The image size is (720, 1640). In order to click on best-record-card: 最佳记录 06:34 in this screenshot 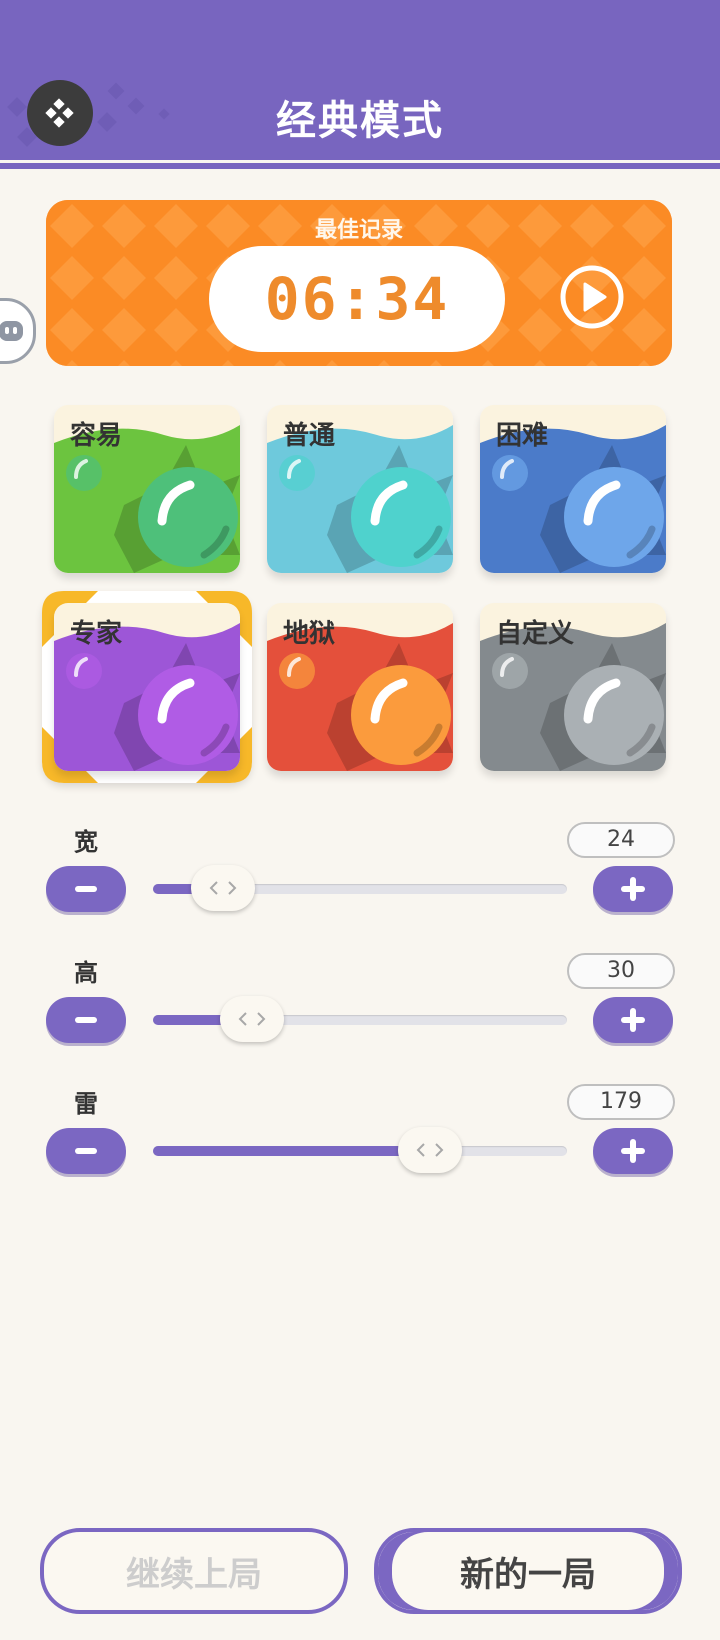, I will do `click(359, 283)`.